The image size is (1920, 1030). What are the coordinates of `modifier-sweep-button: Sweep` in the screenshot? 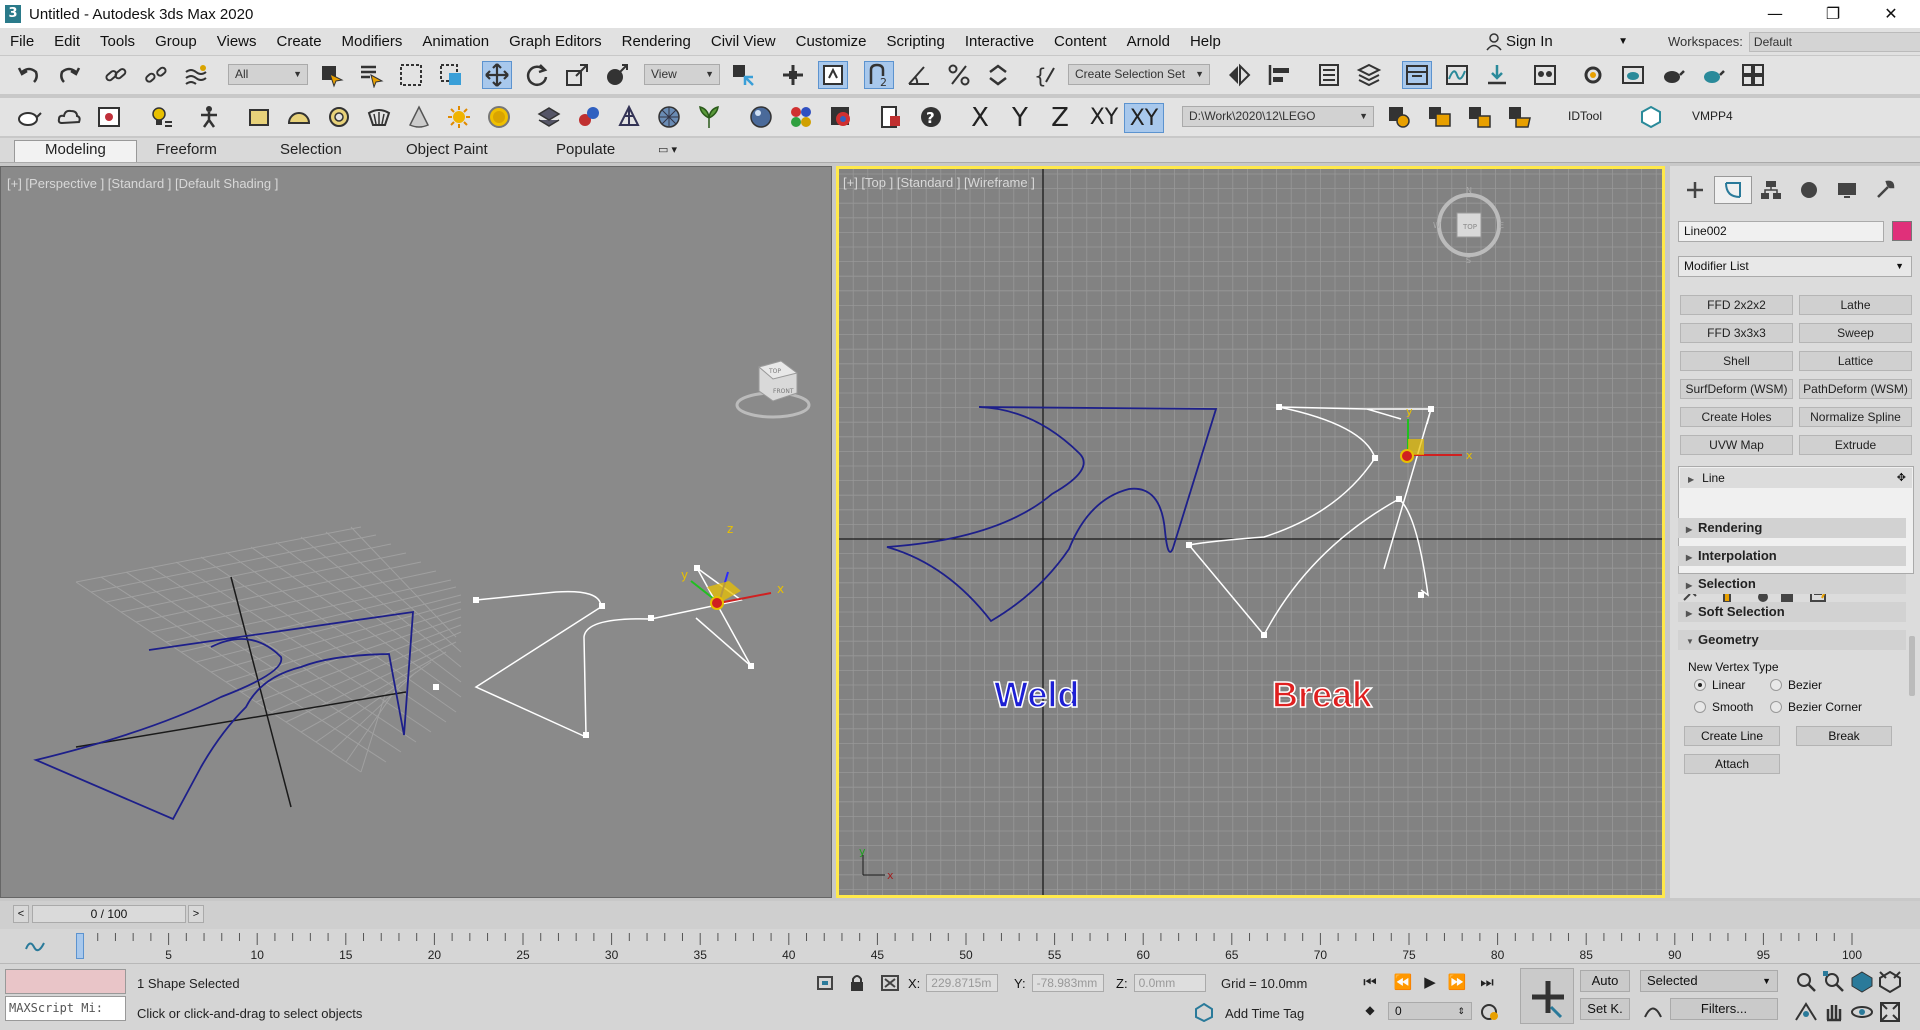 It's located at (1855, 333).